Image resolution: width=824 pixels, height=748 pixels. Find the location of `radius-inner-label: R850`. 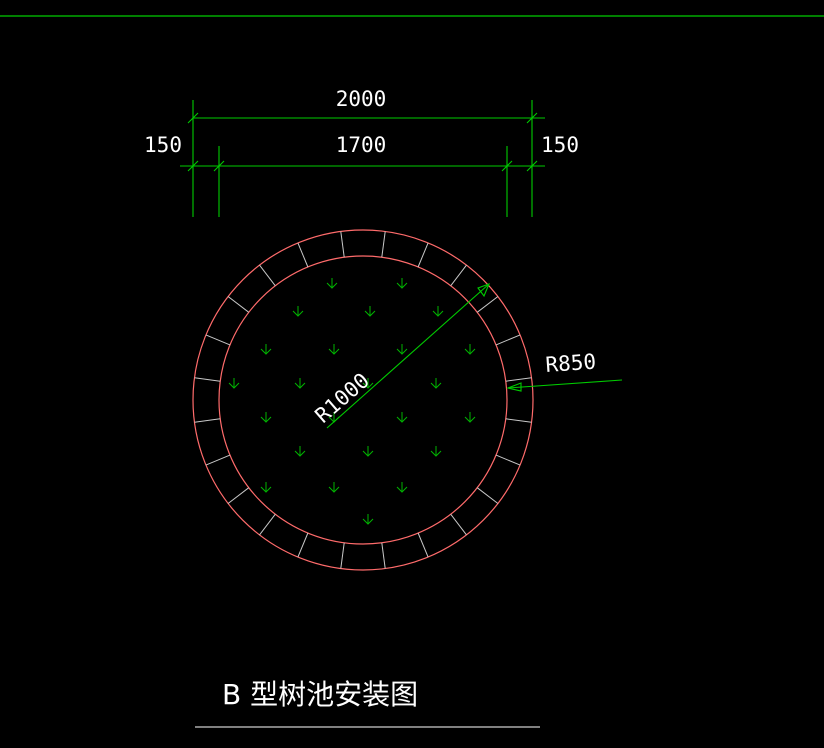

radius-inner-label: R850 is located at coordinates (571, 363).